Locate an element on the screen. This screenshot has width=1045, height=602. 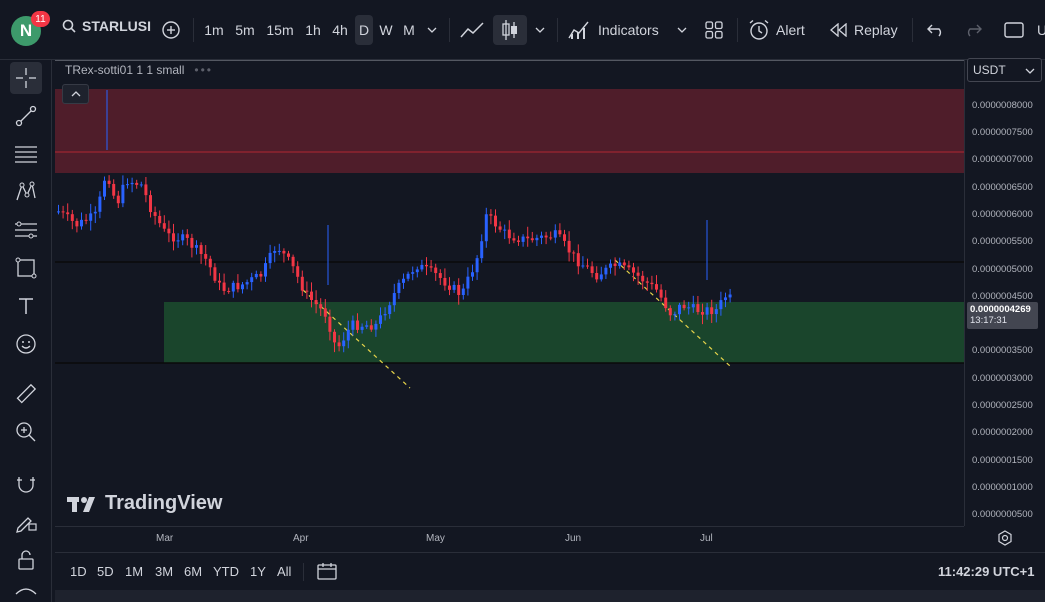
indicators-button: Indicators is located at coordinates (616, 30).